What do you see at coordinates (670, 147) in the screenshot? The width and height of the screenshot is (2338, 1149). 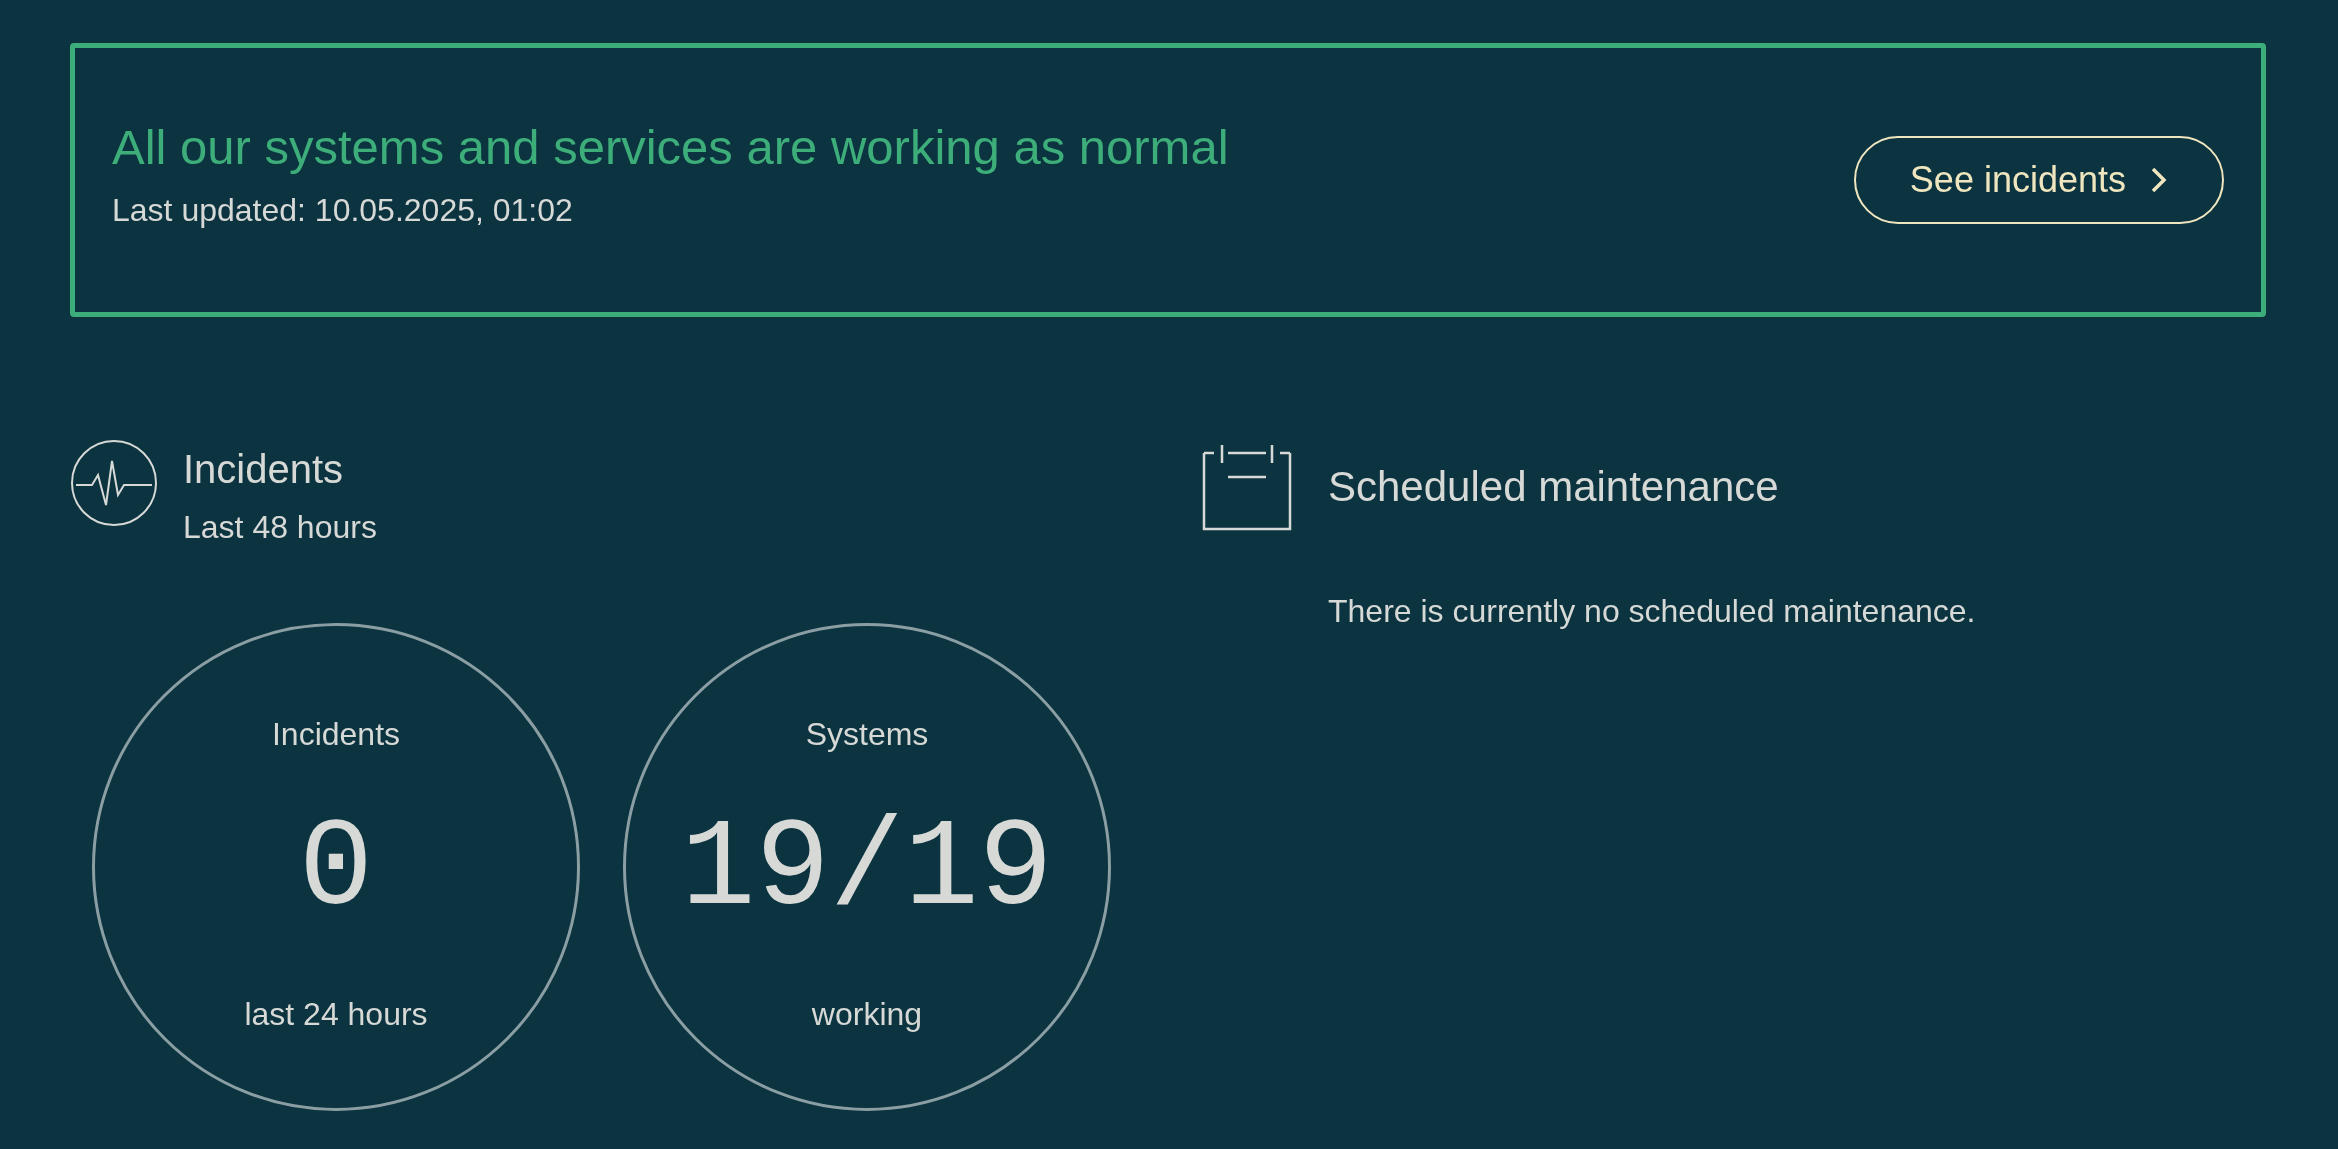 I see `status-title: All our systems and services are working as normal` at bounding box center [670, 147].